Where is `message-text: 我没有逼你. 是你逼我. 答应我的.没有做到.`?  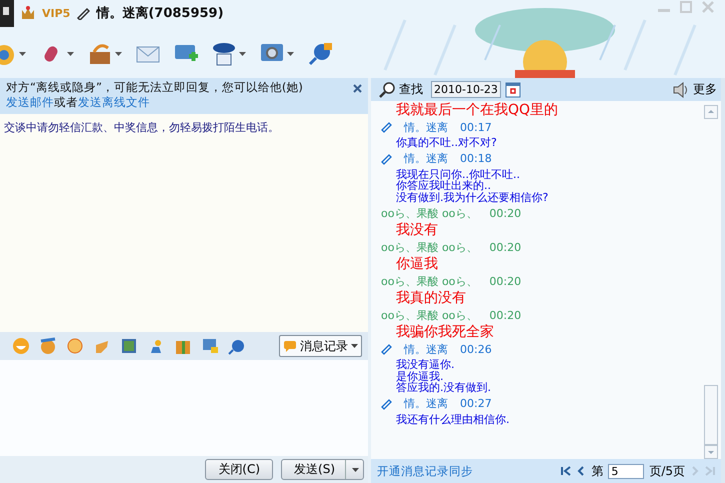
message-text: 我没有逼你. 是你逼我. 答应我的.没有做到. is located at coordinates (443, 376).